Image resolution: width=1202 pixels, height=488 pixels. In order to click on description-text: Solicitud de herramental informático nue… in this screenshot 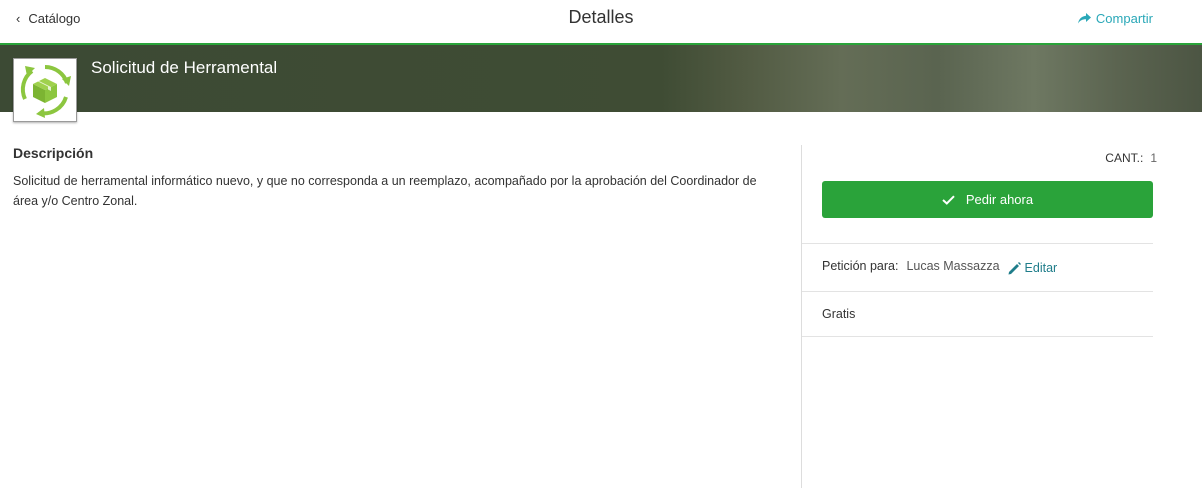, I will do `click(385, 191)`.